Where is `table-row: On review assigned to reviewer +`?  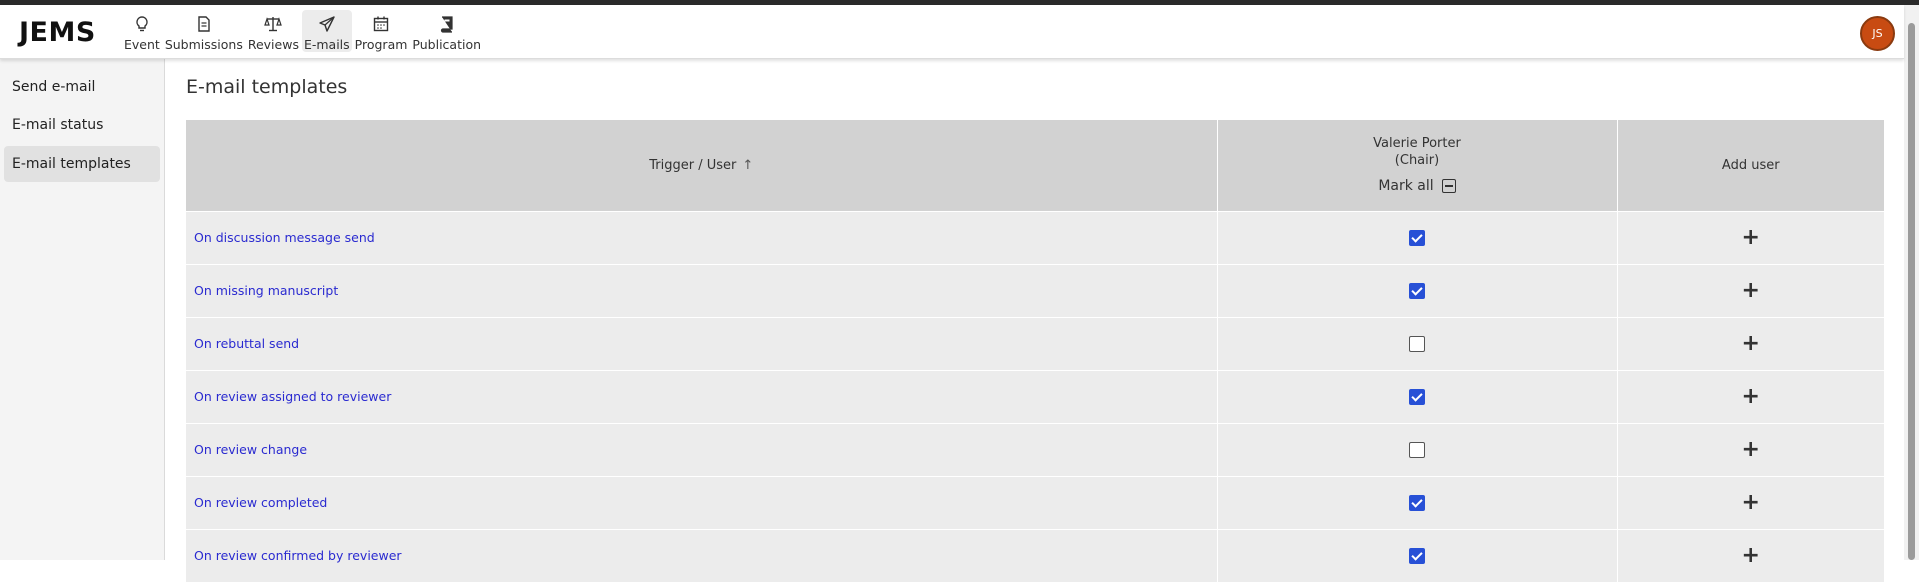
table-row: On review assigned to reviewer + is located at coordinates (1035, 396).